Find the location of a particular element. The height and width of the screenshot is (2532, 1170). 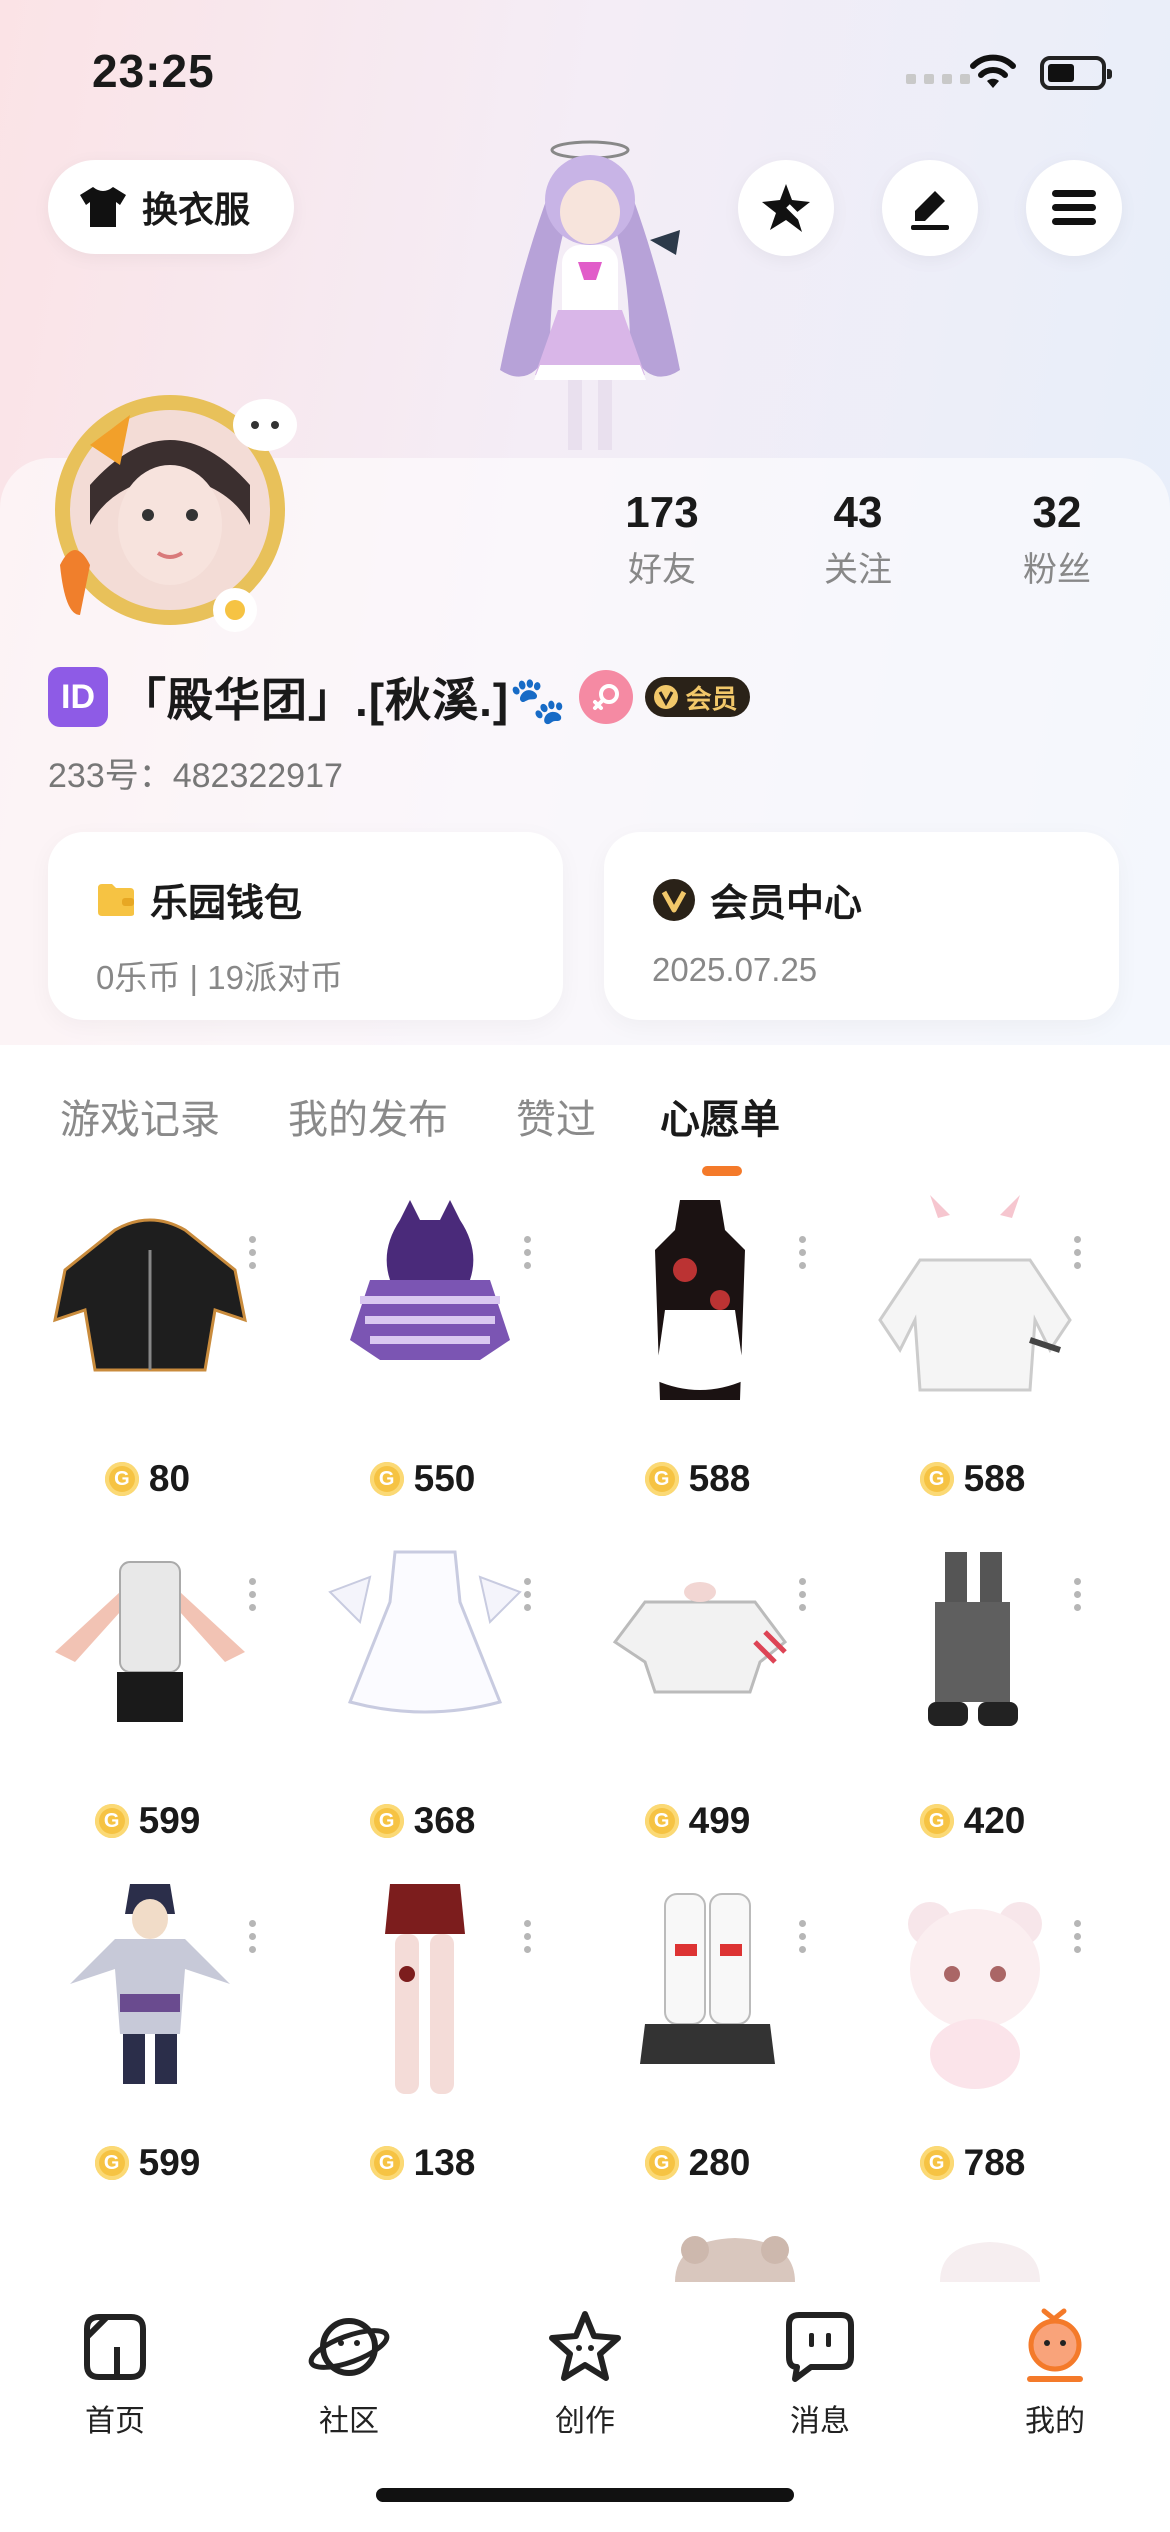

stat-following-value: 43 is located at coordinates (858, 512).